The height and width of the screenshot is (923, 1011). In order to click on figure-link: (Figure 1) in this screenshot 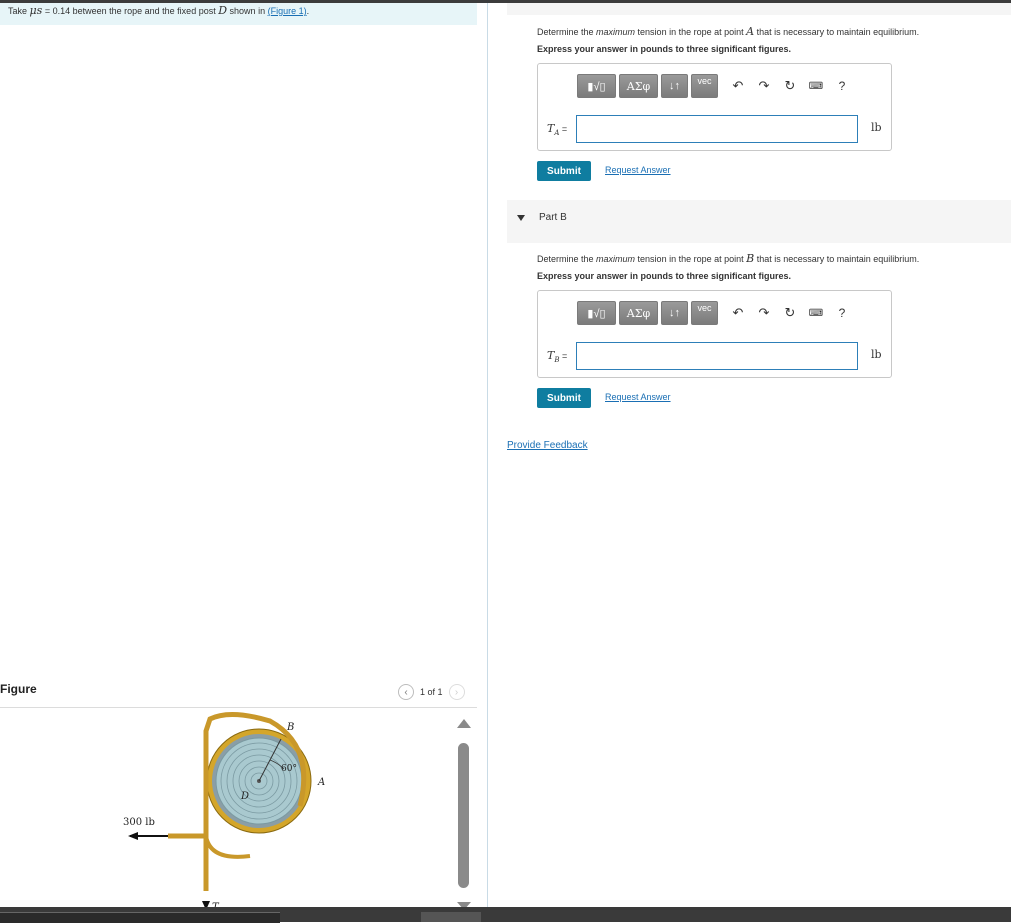, I will do `click(287, 11)`.